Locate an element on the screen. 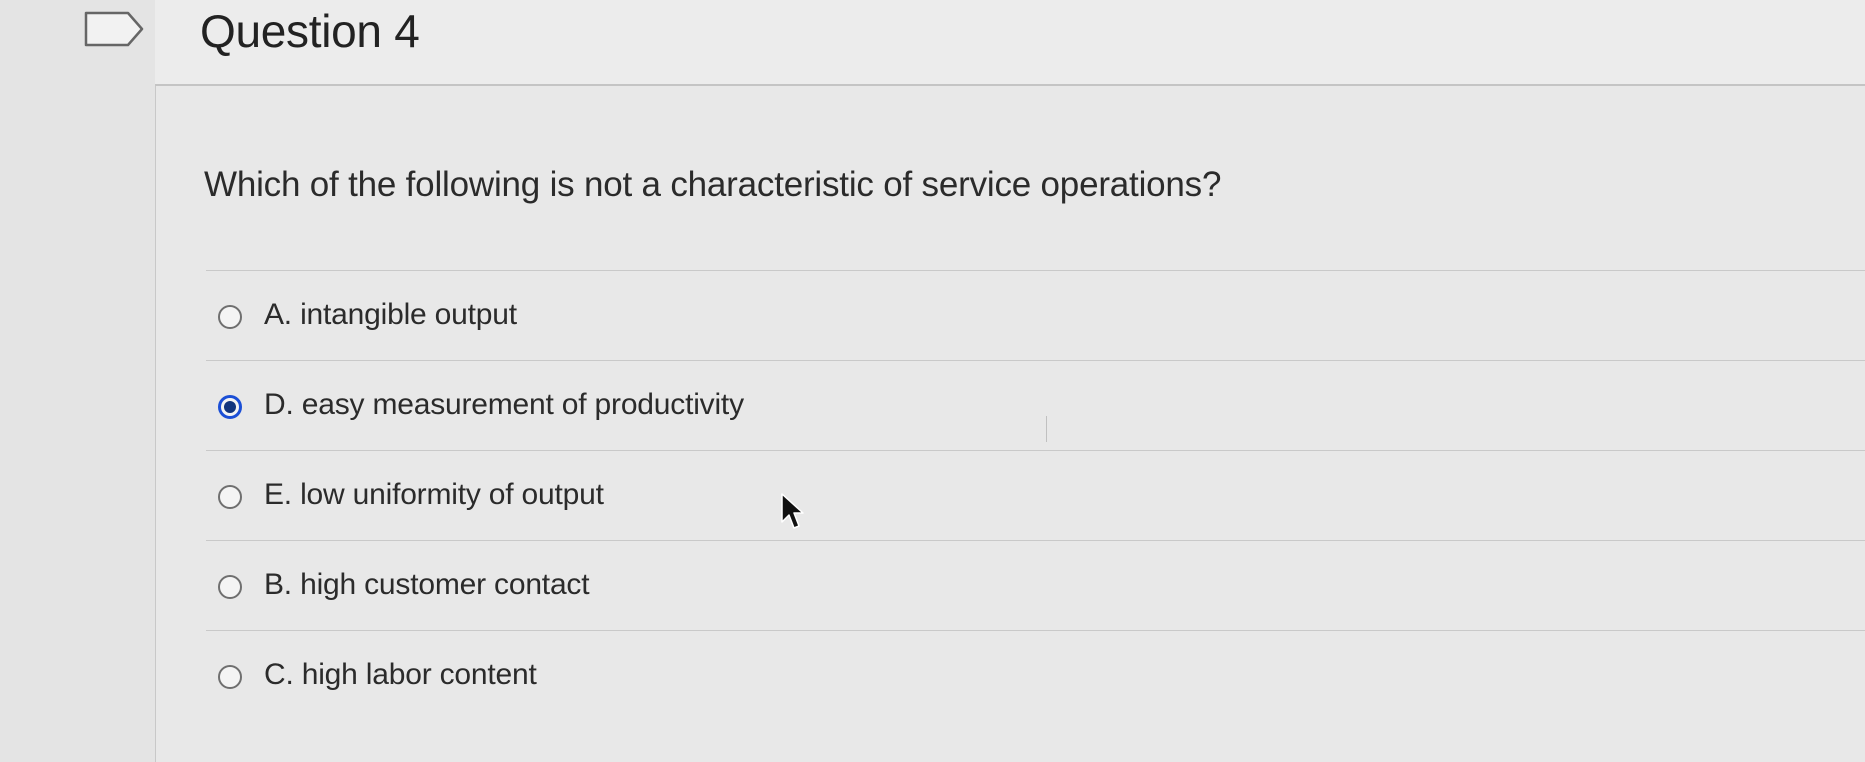 The height and width of the screenshot is (762, 1865). question-header: Question 4 is located at coordinates (1010, 43).